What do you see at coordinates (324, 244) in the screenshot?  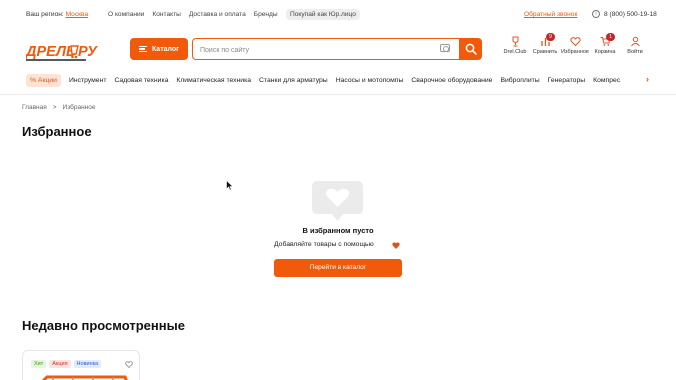 I see `empty-state-hint: Добавляйте товары с помощью` at bounding box center [324, 244].